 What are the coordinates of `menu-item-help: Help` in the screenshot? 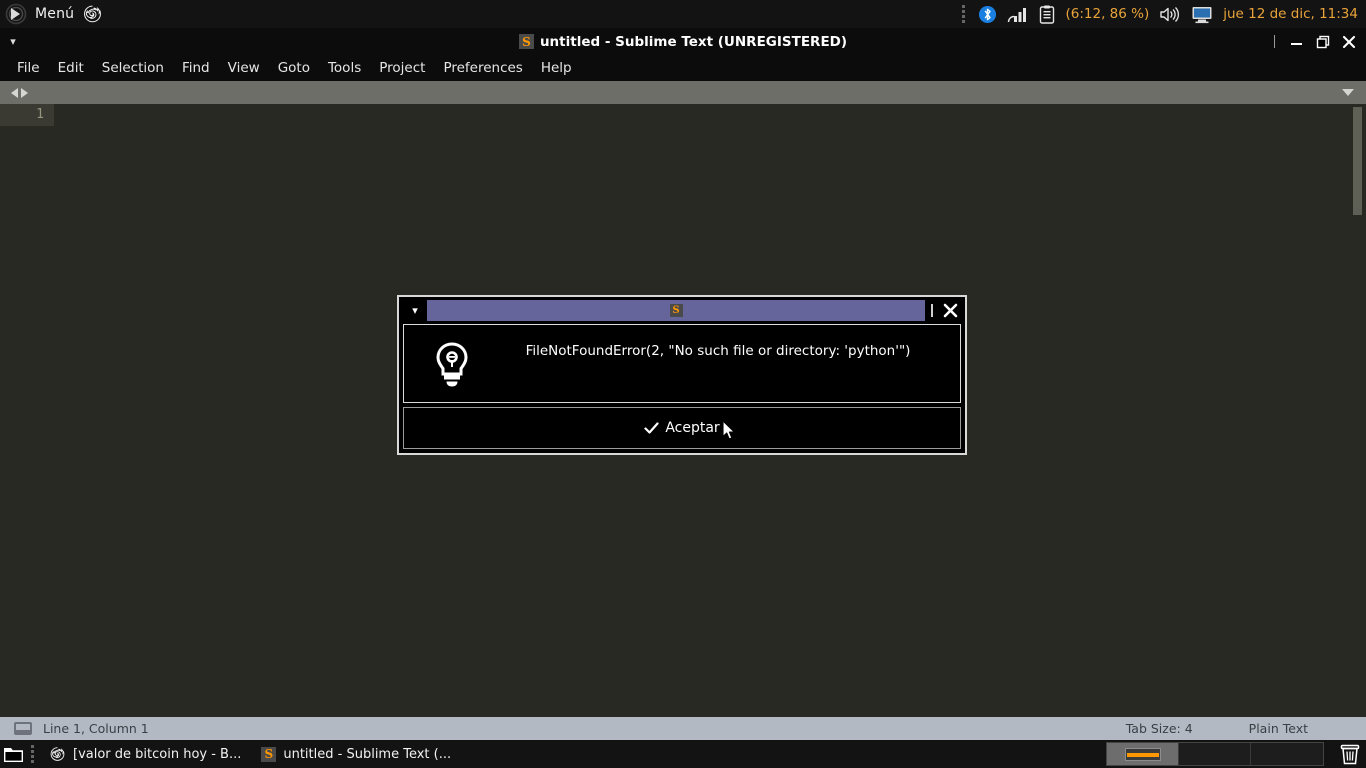 It's located at (556, 68).